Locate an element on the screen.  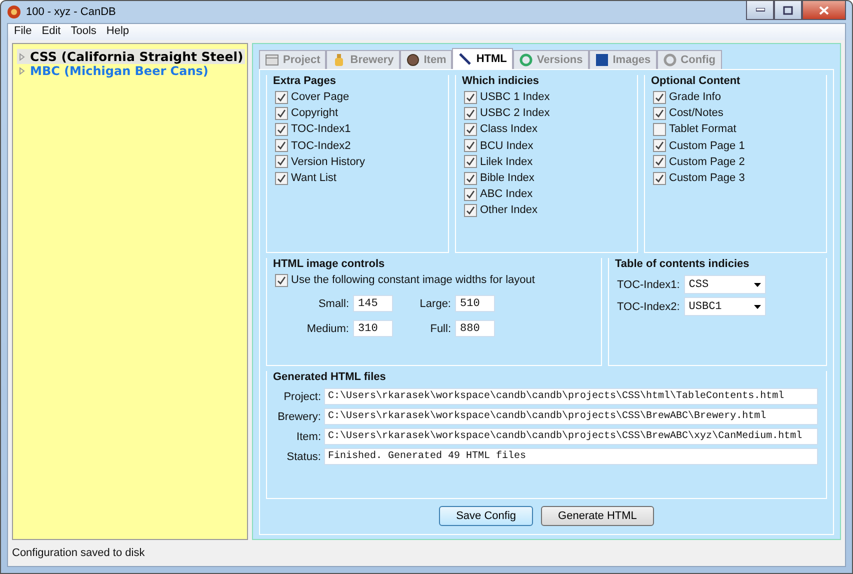
input-field: C:\Users\rkarasek\workspace\candb\candb\projects\CSS\BrewABC\Brewery.html is located at coordinates (571, 416).